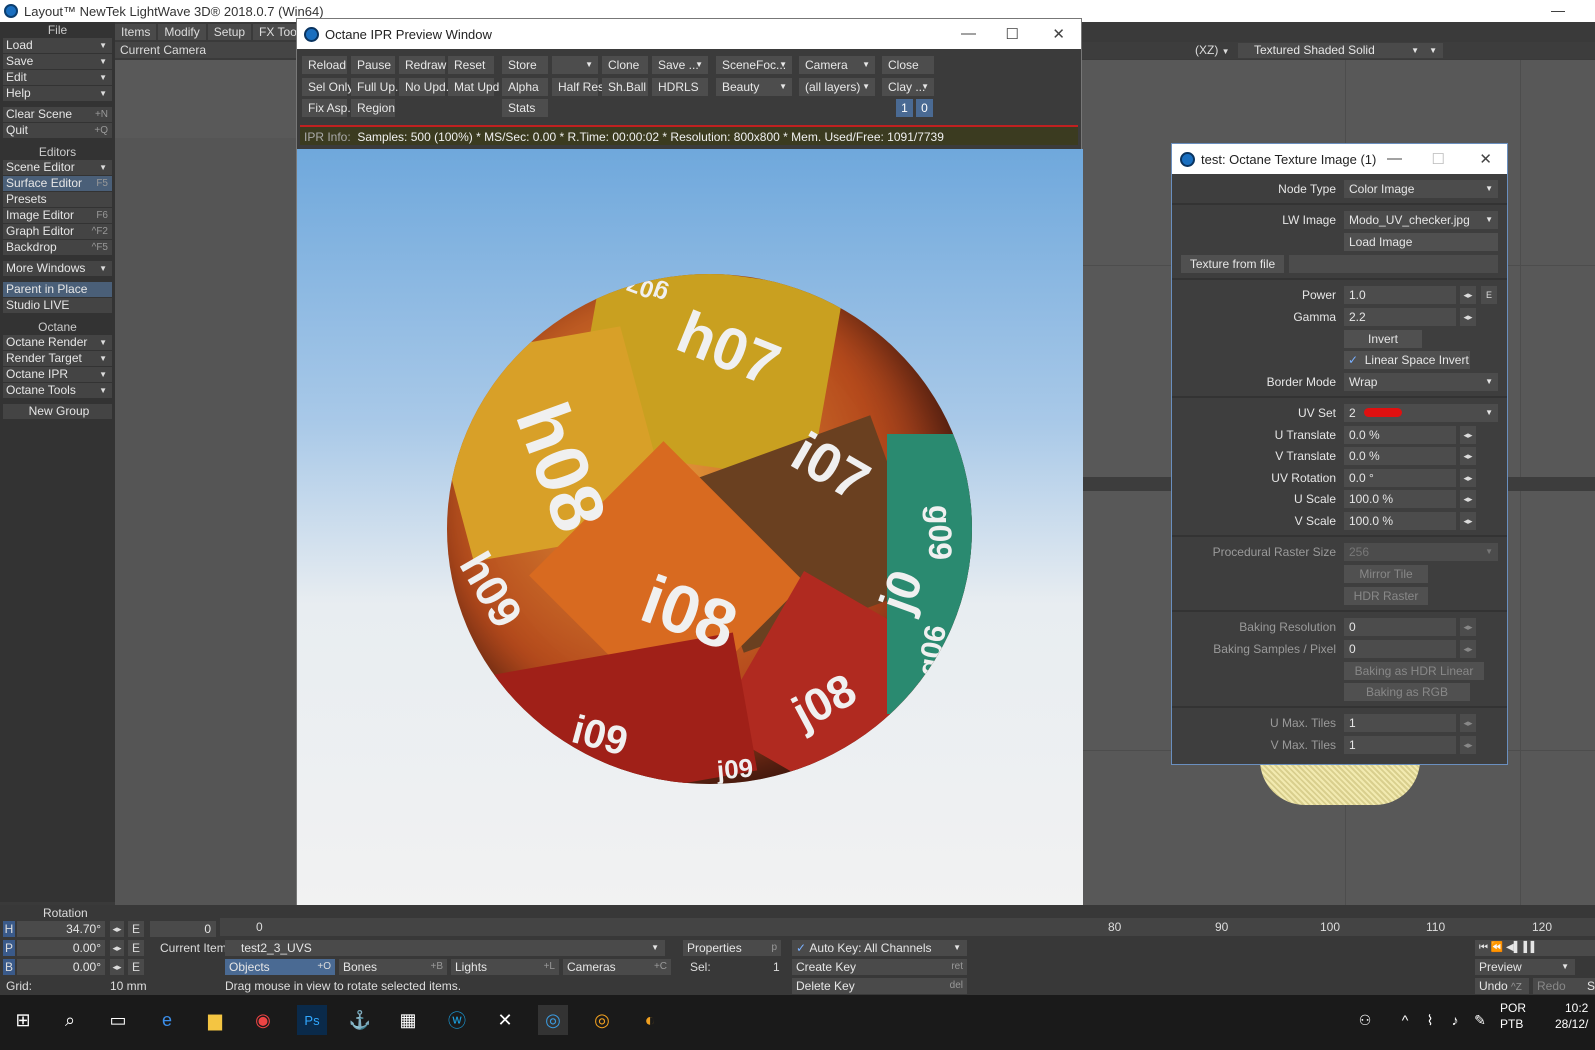 The height and width of the screenshot is (1050, 1595). Describe the element at coordinates (1407, 360) in the screenshot. I see `linear-space-invert-checkbox: ✓ Linear Space Invert` at that location.